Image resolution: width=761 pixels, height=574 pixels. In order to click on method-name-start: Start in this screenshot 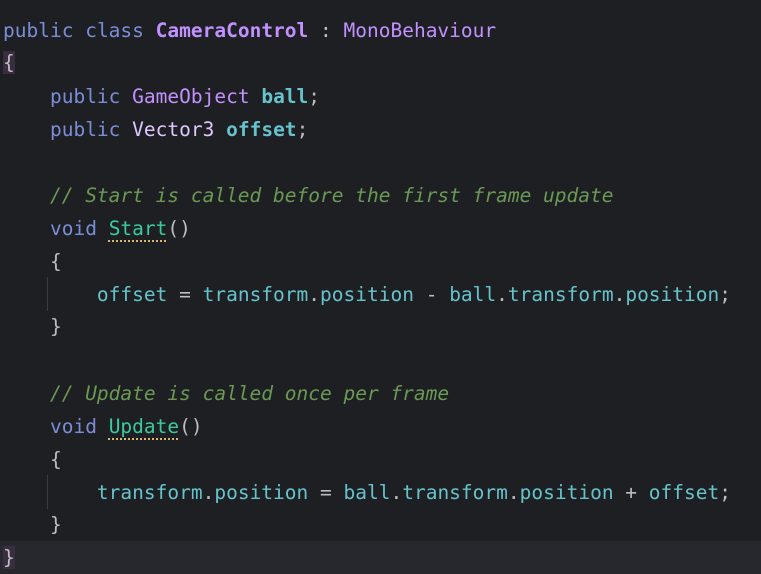, I will do `click(138, 228)`.